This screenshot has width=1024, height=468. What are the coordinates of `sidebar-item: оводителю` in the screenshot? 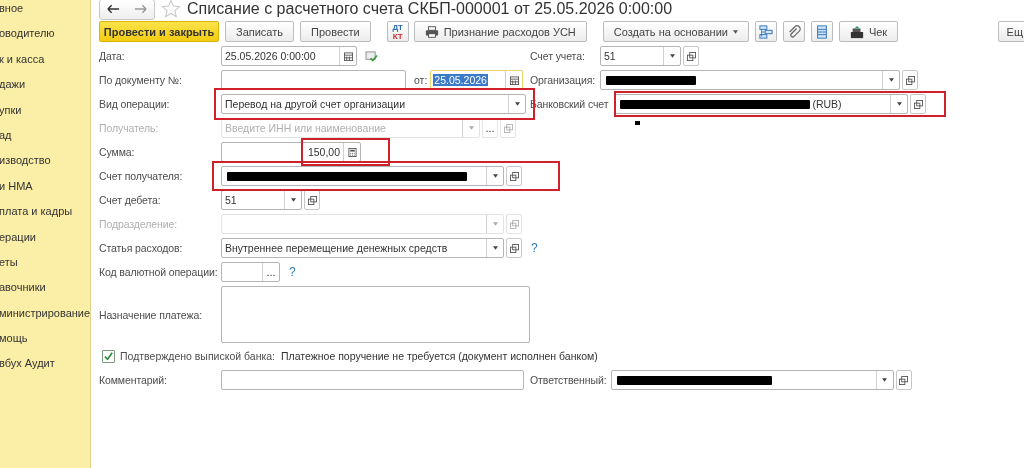 It's located at (45, 39).